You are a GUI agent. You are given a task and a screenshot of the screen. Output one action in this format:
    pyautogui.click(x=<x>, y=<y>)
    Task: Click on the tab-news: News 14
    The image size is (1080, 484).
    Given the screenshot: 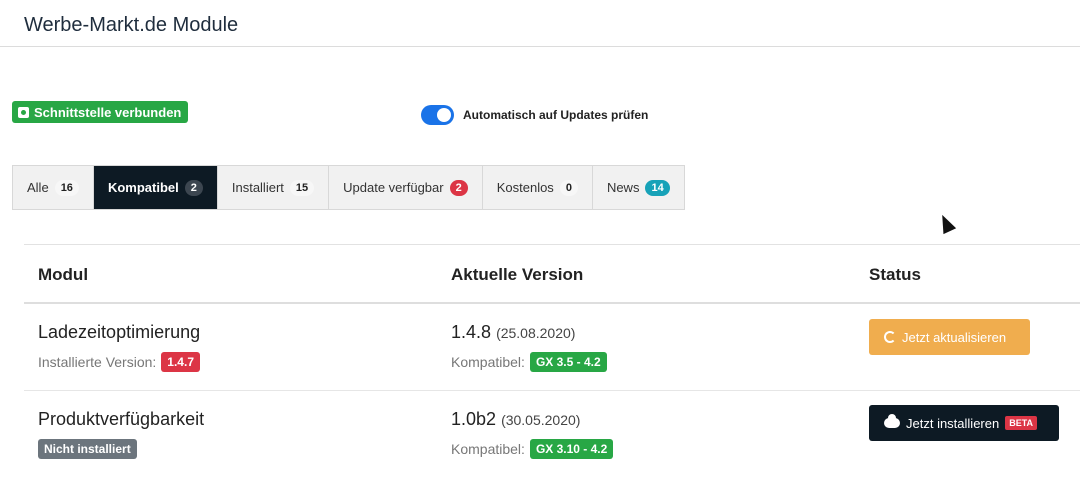 What is the action you would take?
    pyautogui.click(x=638, y=187)
    